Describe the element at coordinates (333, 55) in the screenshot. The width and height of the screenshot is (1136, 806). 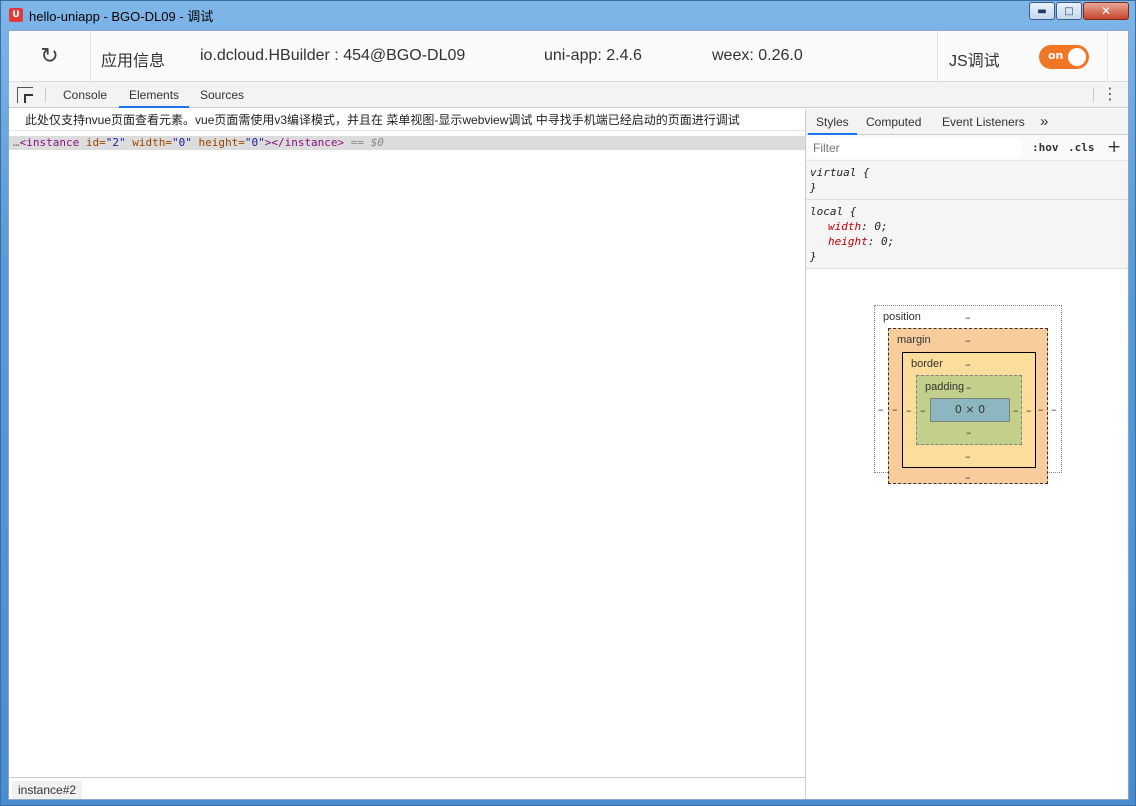
I see `app-id: io.dcloud.HBuilder : 454@BGO-DL09` at that location.